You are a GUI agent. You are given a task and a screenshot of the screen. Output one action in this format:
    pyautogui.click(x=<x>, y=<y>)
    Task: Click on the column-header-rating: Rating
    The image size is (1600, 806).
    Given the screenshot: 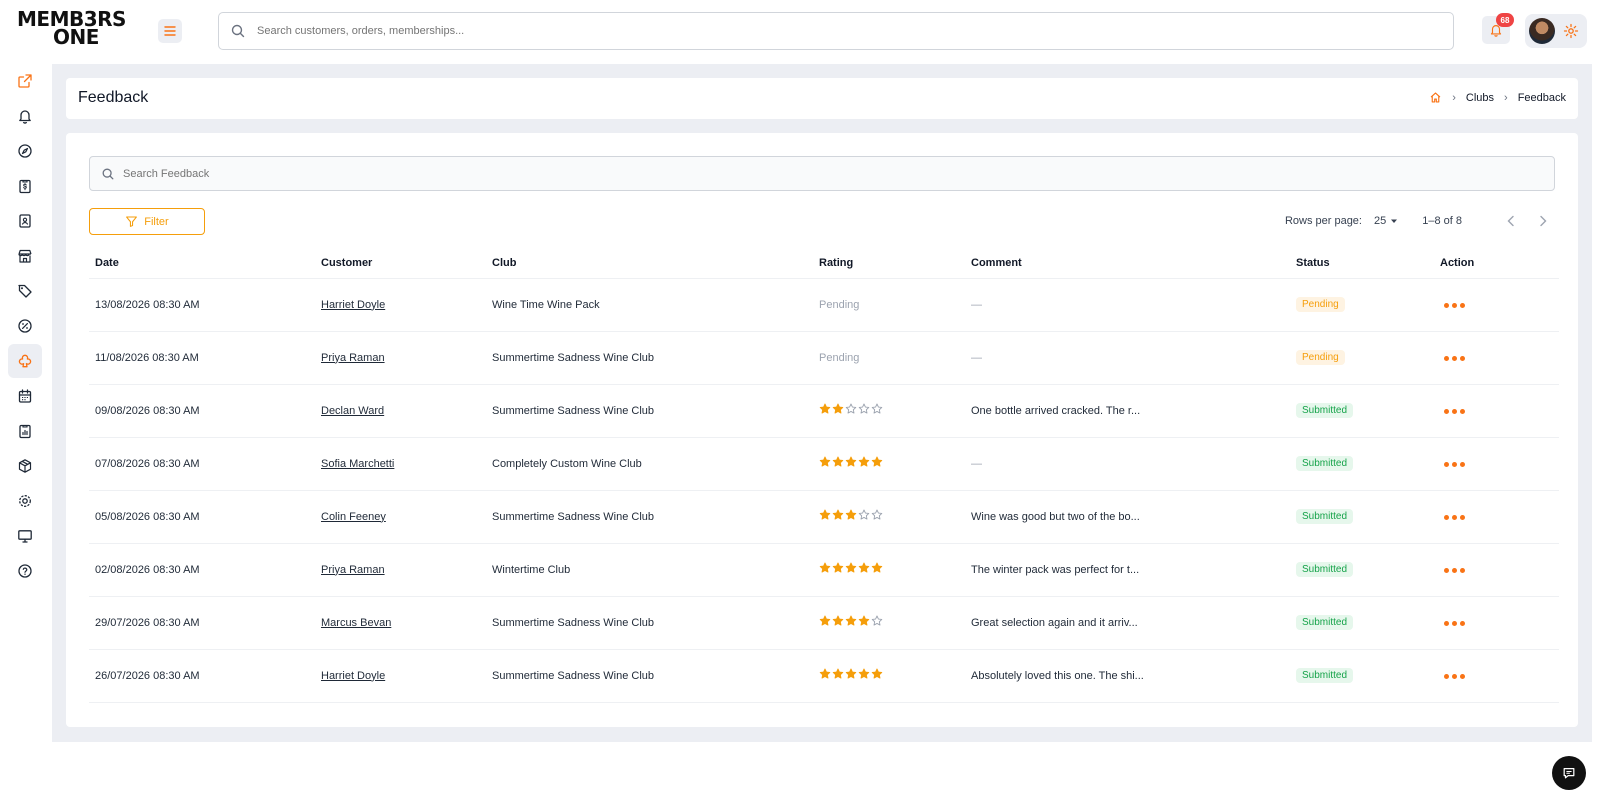 What is the action you would take?
    pyautogui.click(x=889, y=263)
    